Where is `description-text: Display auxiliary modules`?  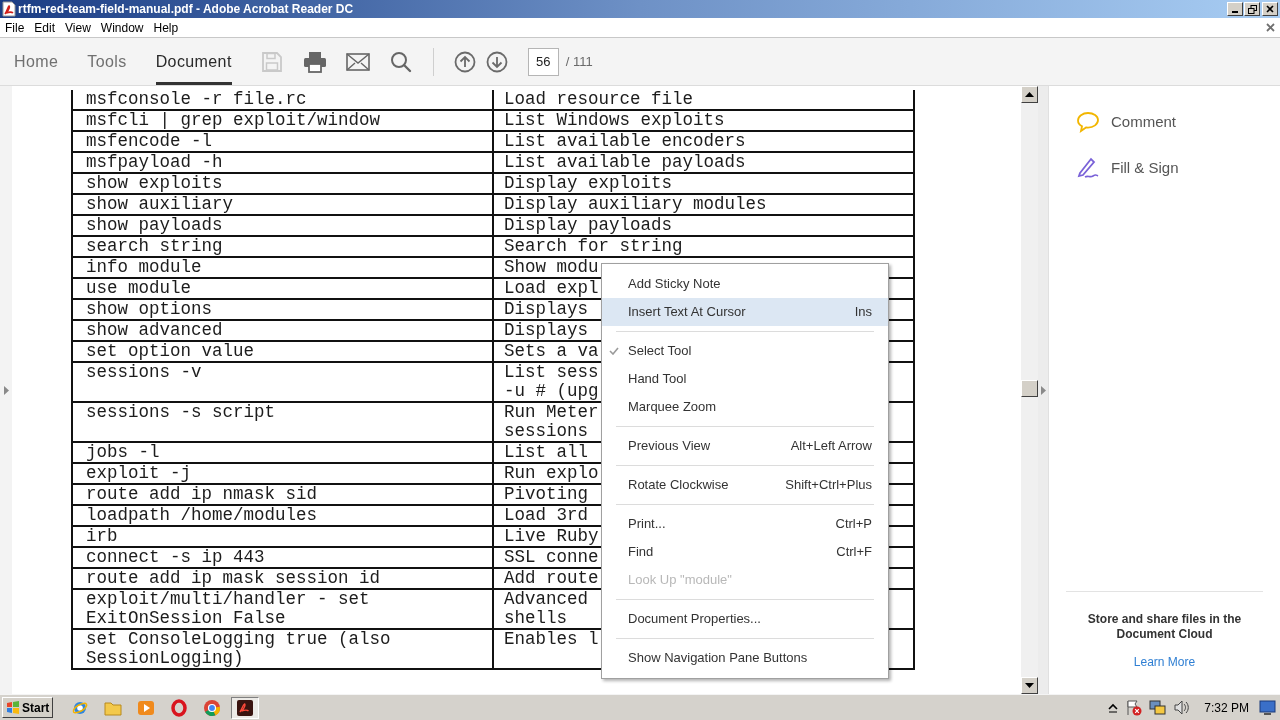 description-text: Display auxiliary modules is located at coordinates (635, 204).